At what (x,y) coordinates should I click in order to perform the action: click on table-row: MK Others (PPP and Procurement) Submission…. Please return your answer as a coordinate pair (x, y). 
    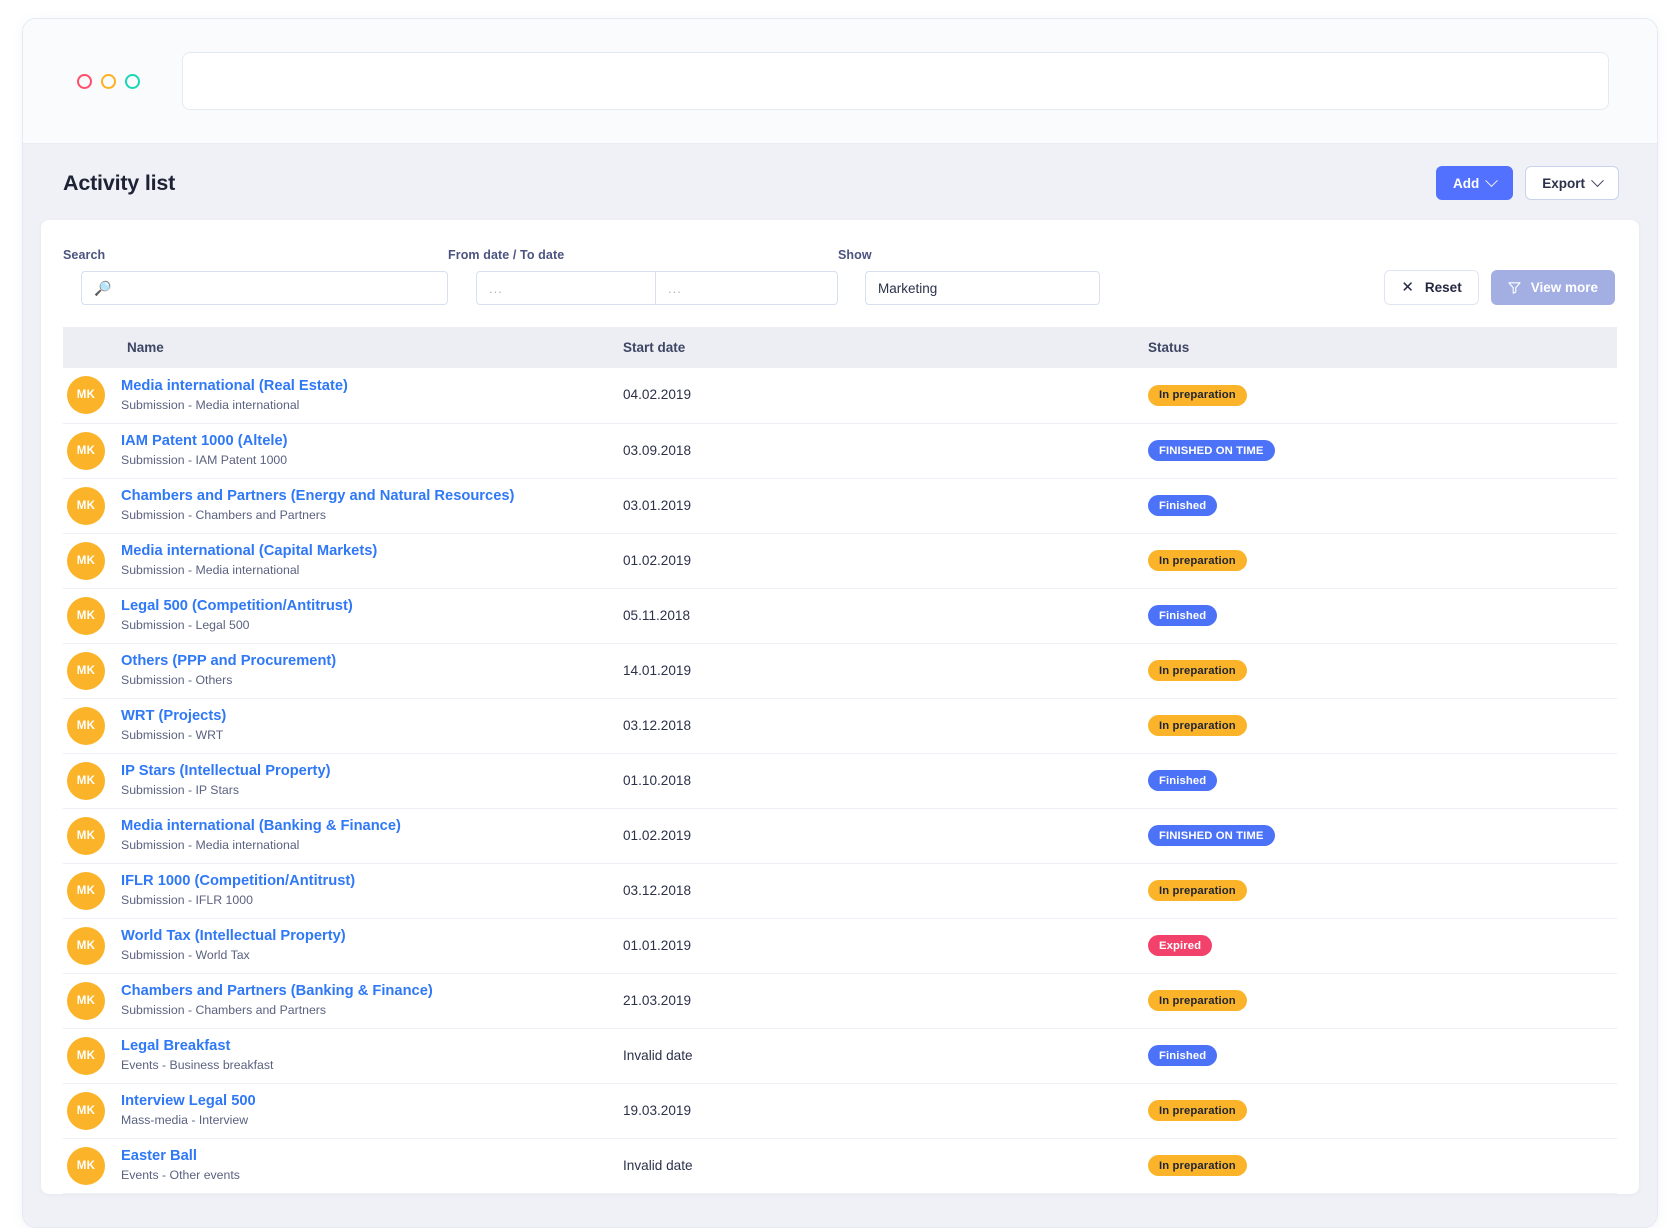
    Looking at the image, I should click on (840, 670).